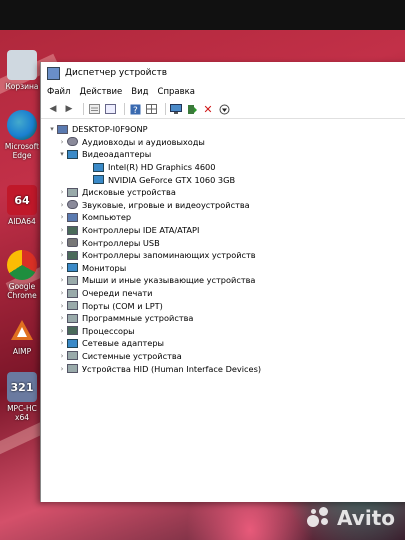  What do you see at coordinates (53, 109) in the screenshot?
I see `back-icon: ◀` at bounding box center [53, 109].